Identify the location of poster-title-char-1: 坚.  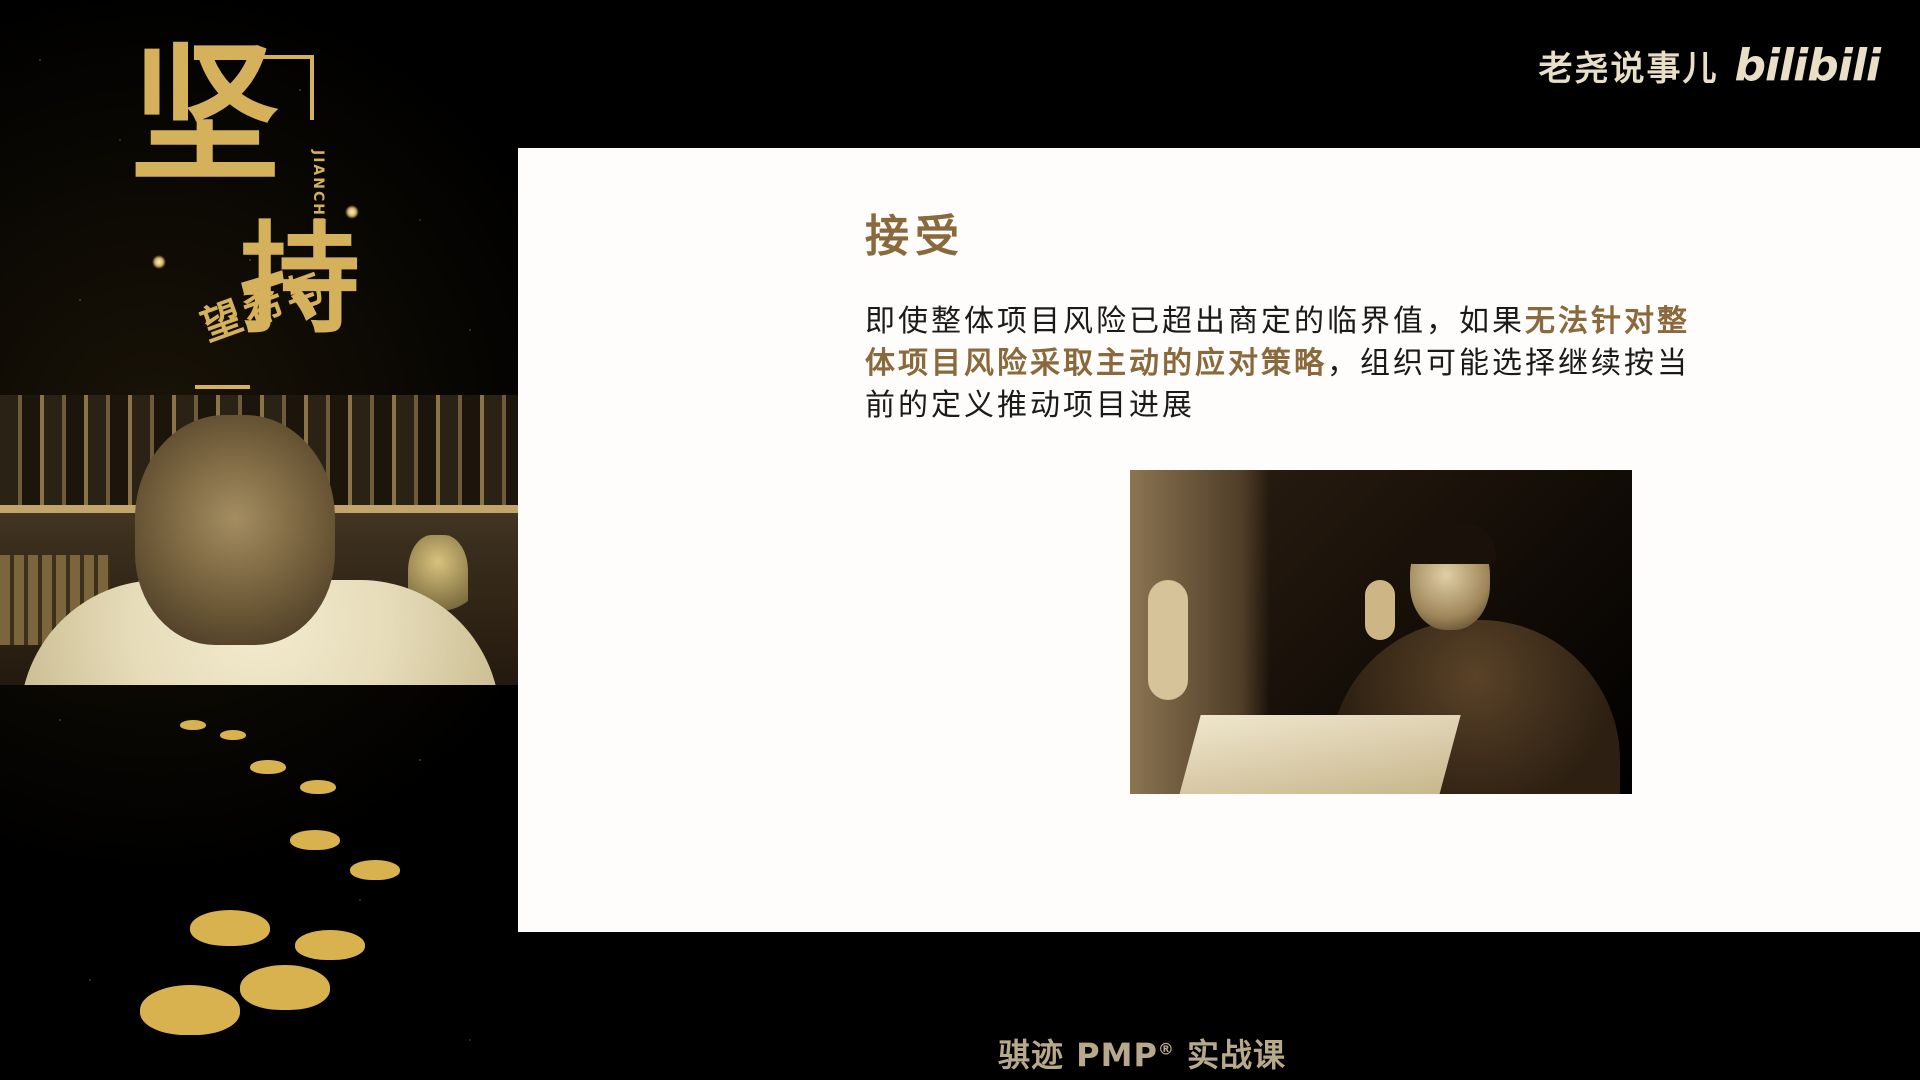
(205, 115).